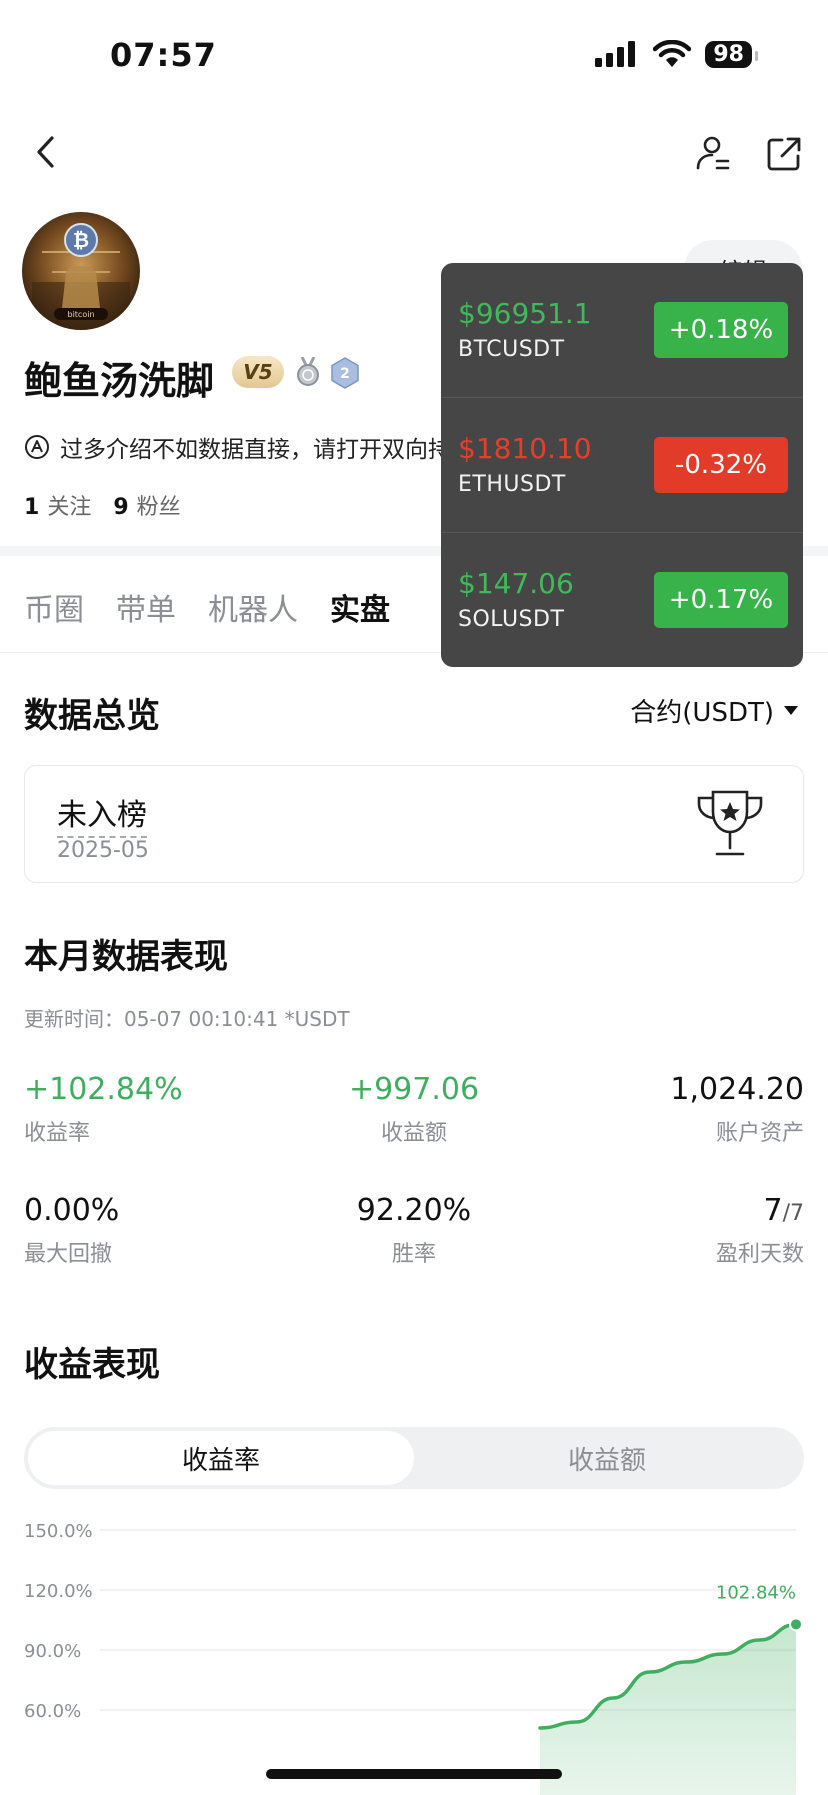 This screenshot has height=1795, width=828. Describe the element at coordinates (413, 1133) in the screenshot. I see `profit-label: 收益额` at that location.